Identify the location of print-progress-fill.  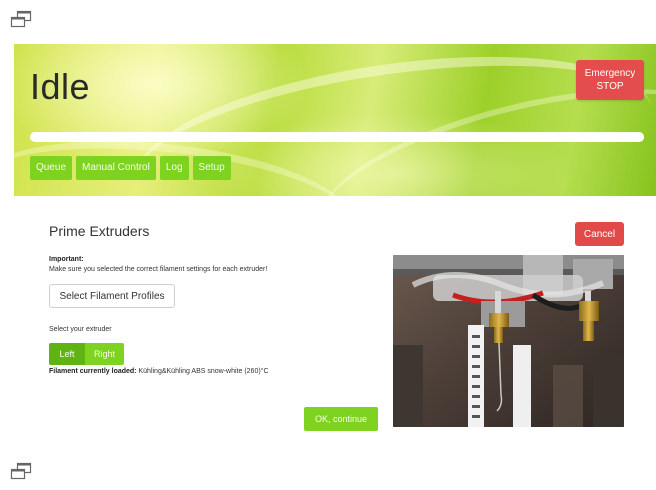
(337, 137).